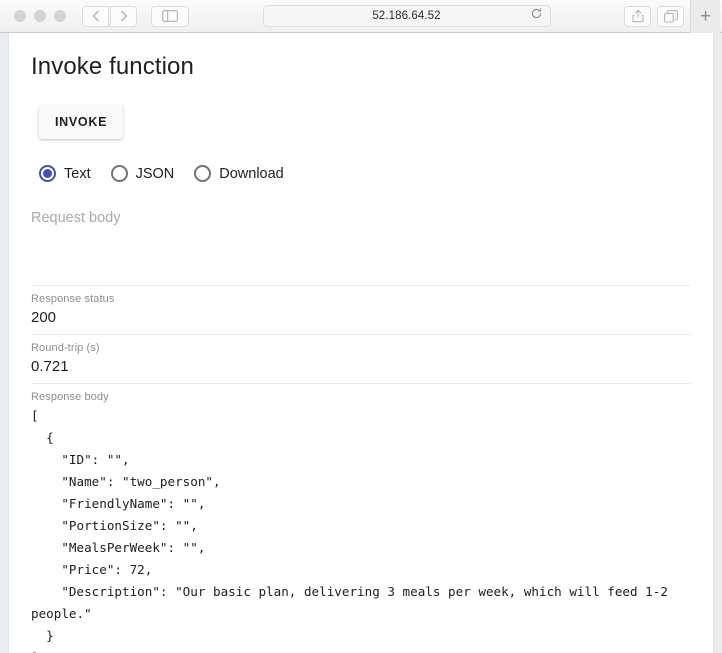 Image resolution: width=722 pixels, height=653 pixels. Describe the element at coordinates (60, 16) in the screenshot. I see `maximize-button` at that location.